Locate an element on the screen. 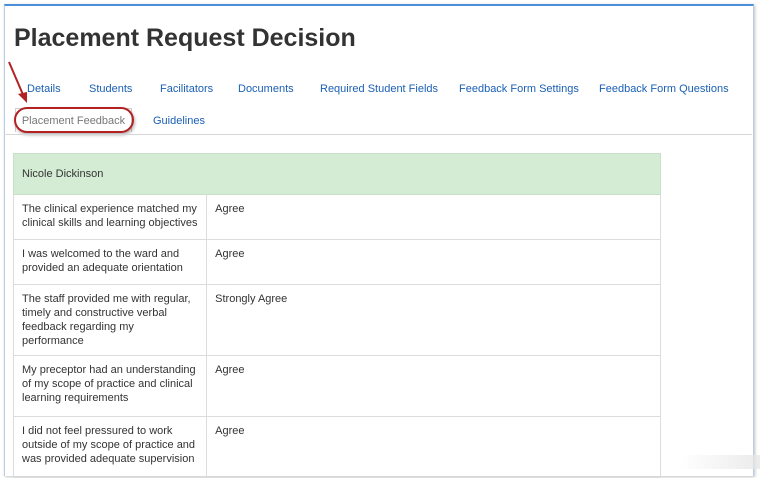  answer-cell: Strongly Agree is located at coordinates (433, 320).